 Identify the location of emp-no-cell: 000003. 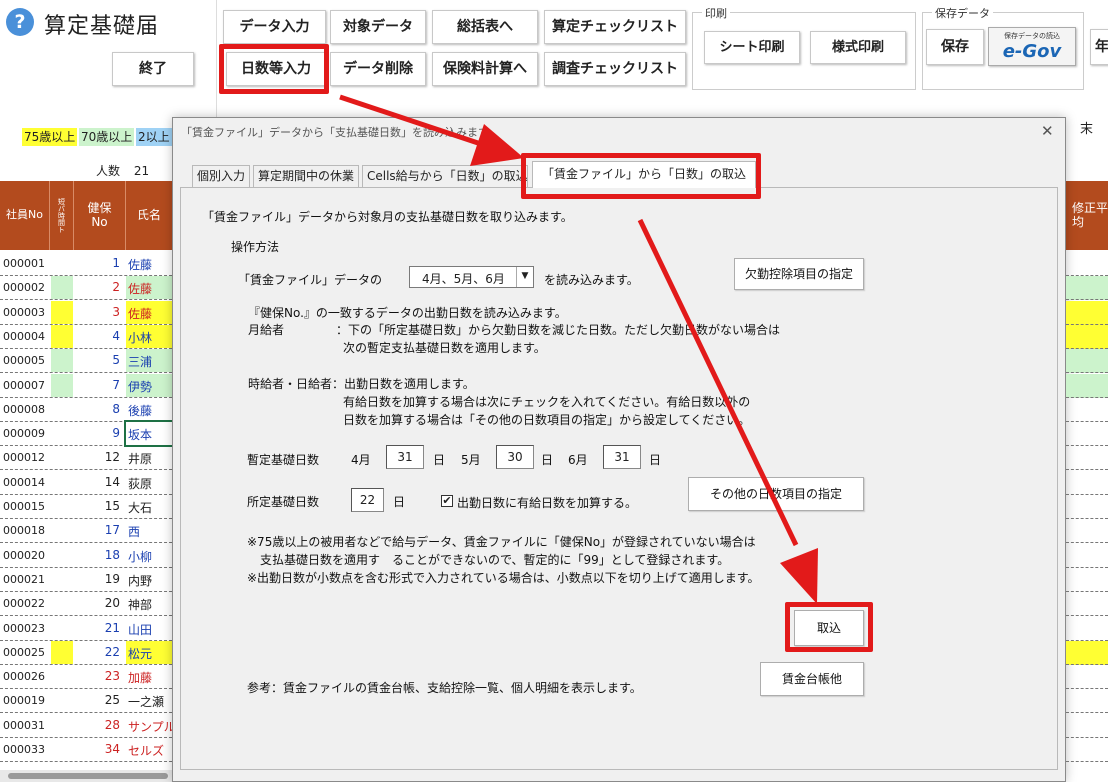
(24, 312).